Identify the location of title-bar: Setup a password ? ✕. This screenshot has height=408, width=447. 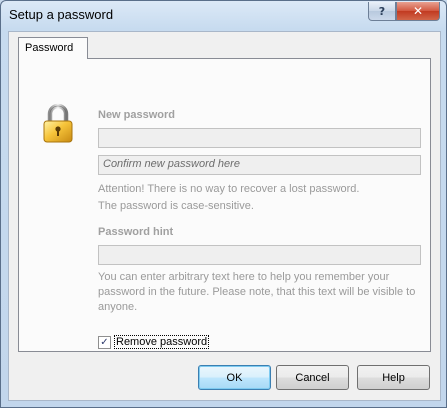
(223, 16).